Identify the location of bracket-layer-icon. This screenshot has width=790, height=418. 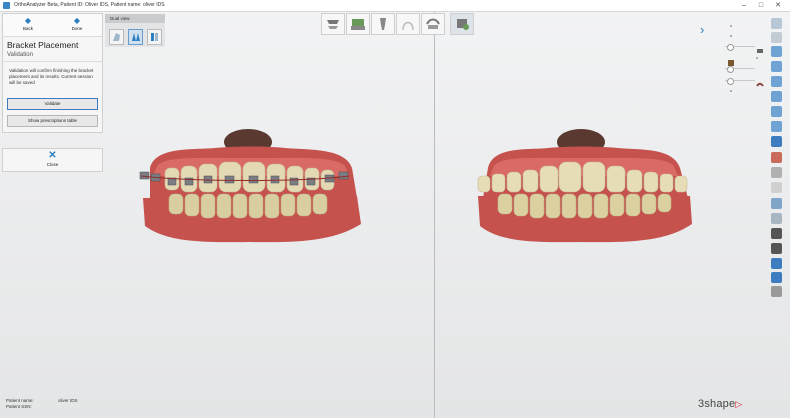
(731, 60).